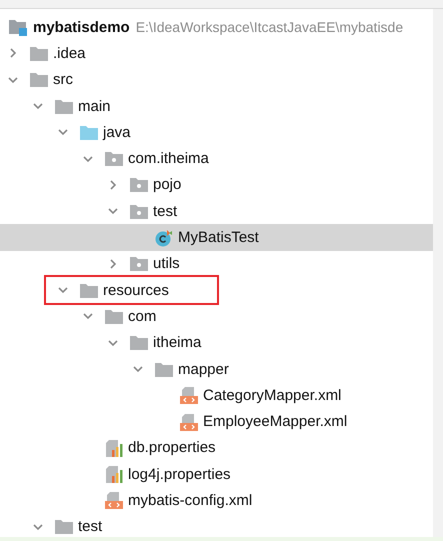 Image resolution: width=443 pixels, height=541 pixels. I want to click on tree-item-label: .idea, so click(69, 53).